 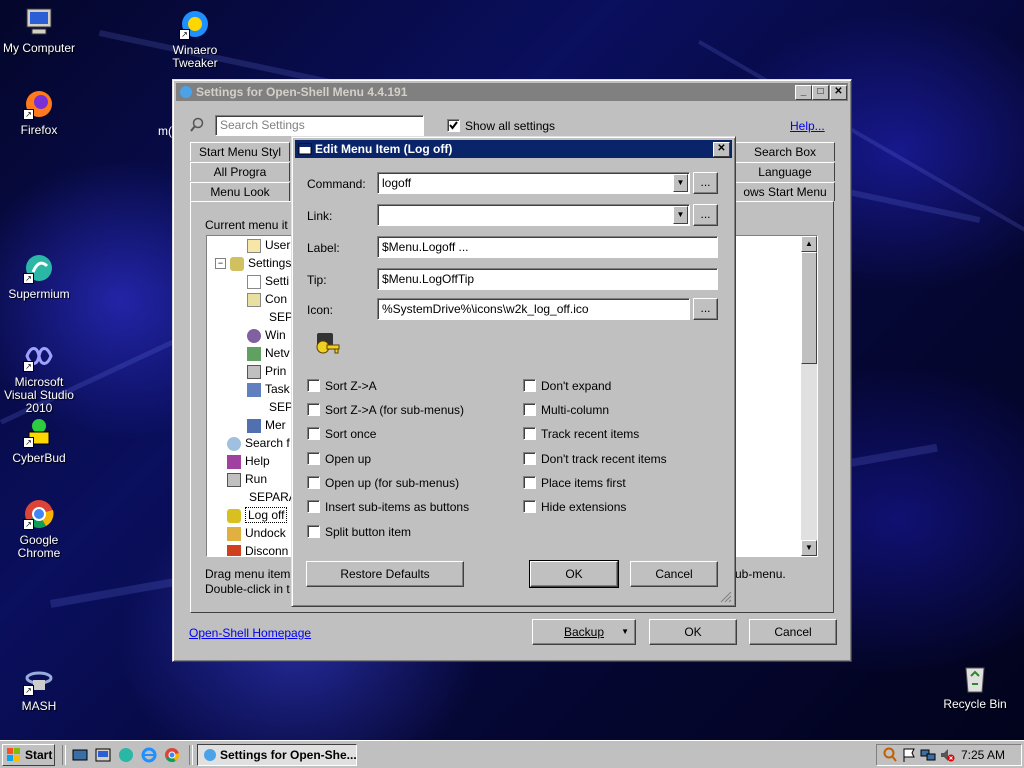 What do you see at coordinates (574, 574) in the screenshot?
I see `dialog-ok-button: OK` at bounding box center [574, 574].